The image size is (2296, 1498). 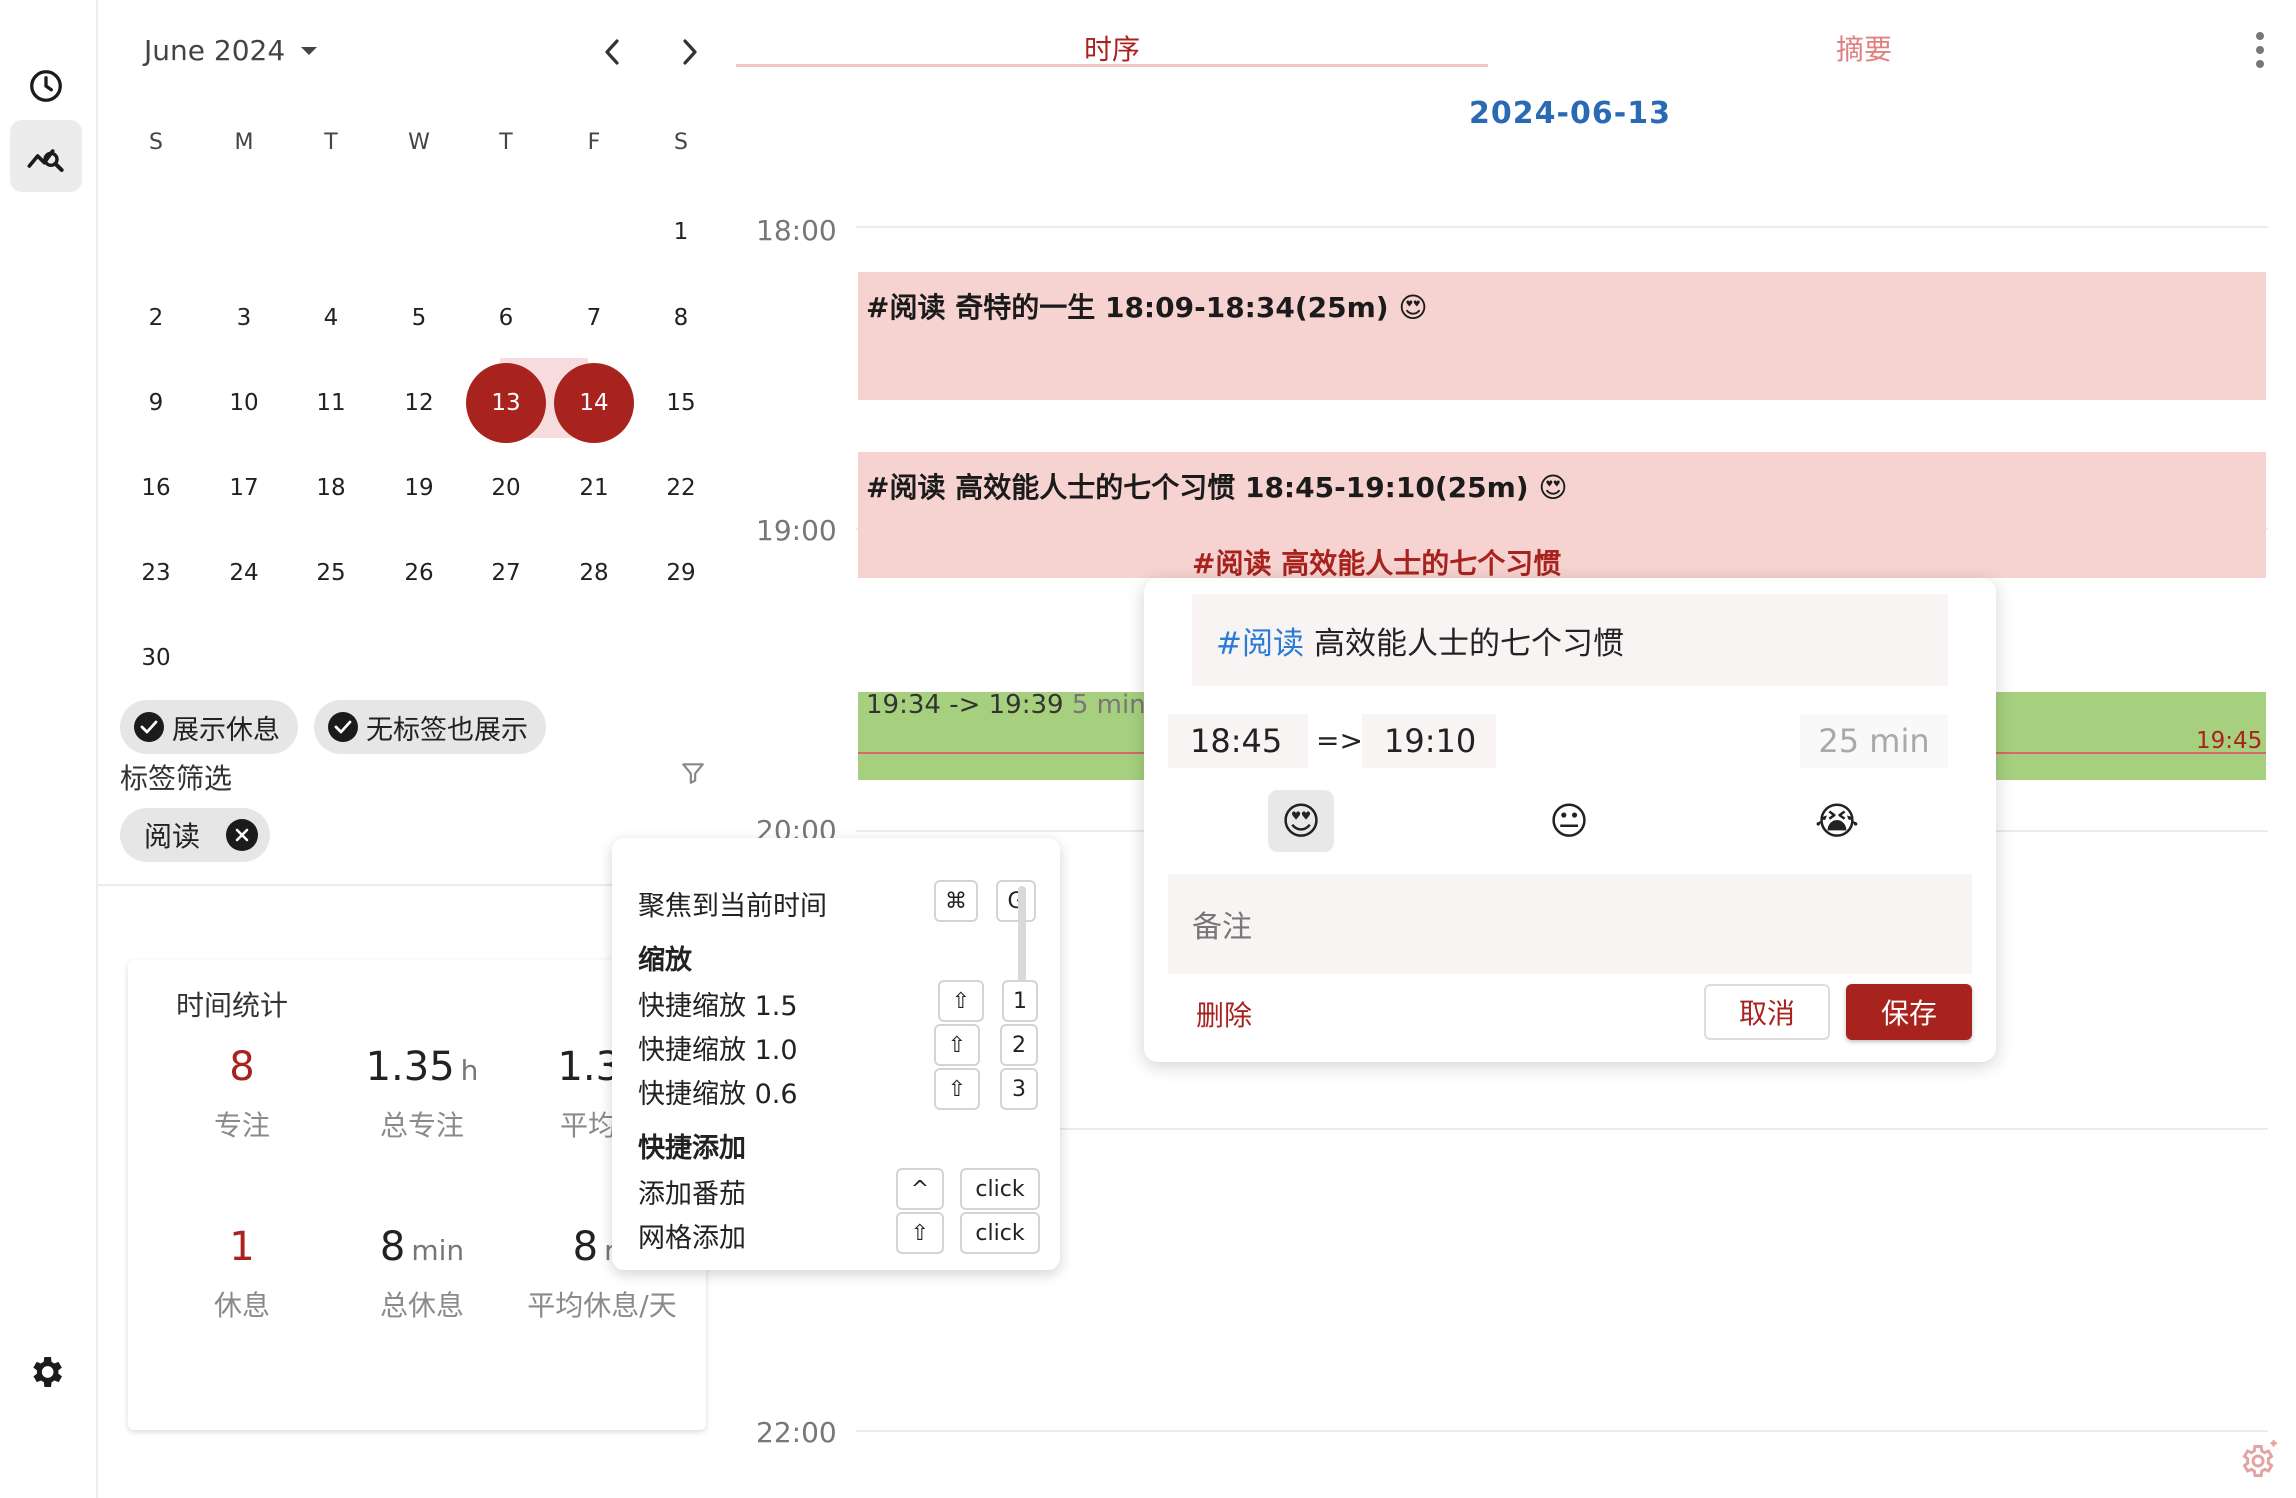 What do you see at coordinates (594, 488) in the screenshot?
I see `calendar-day: 21` at bounding box center [594, 488].